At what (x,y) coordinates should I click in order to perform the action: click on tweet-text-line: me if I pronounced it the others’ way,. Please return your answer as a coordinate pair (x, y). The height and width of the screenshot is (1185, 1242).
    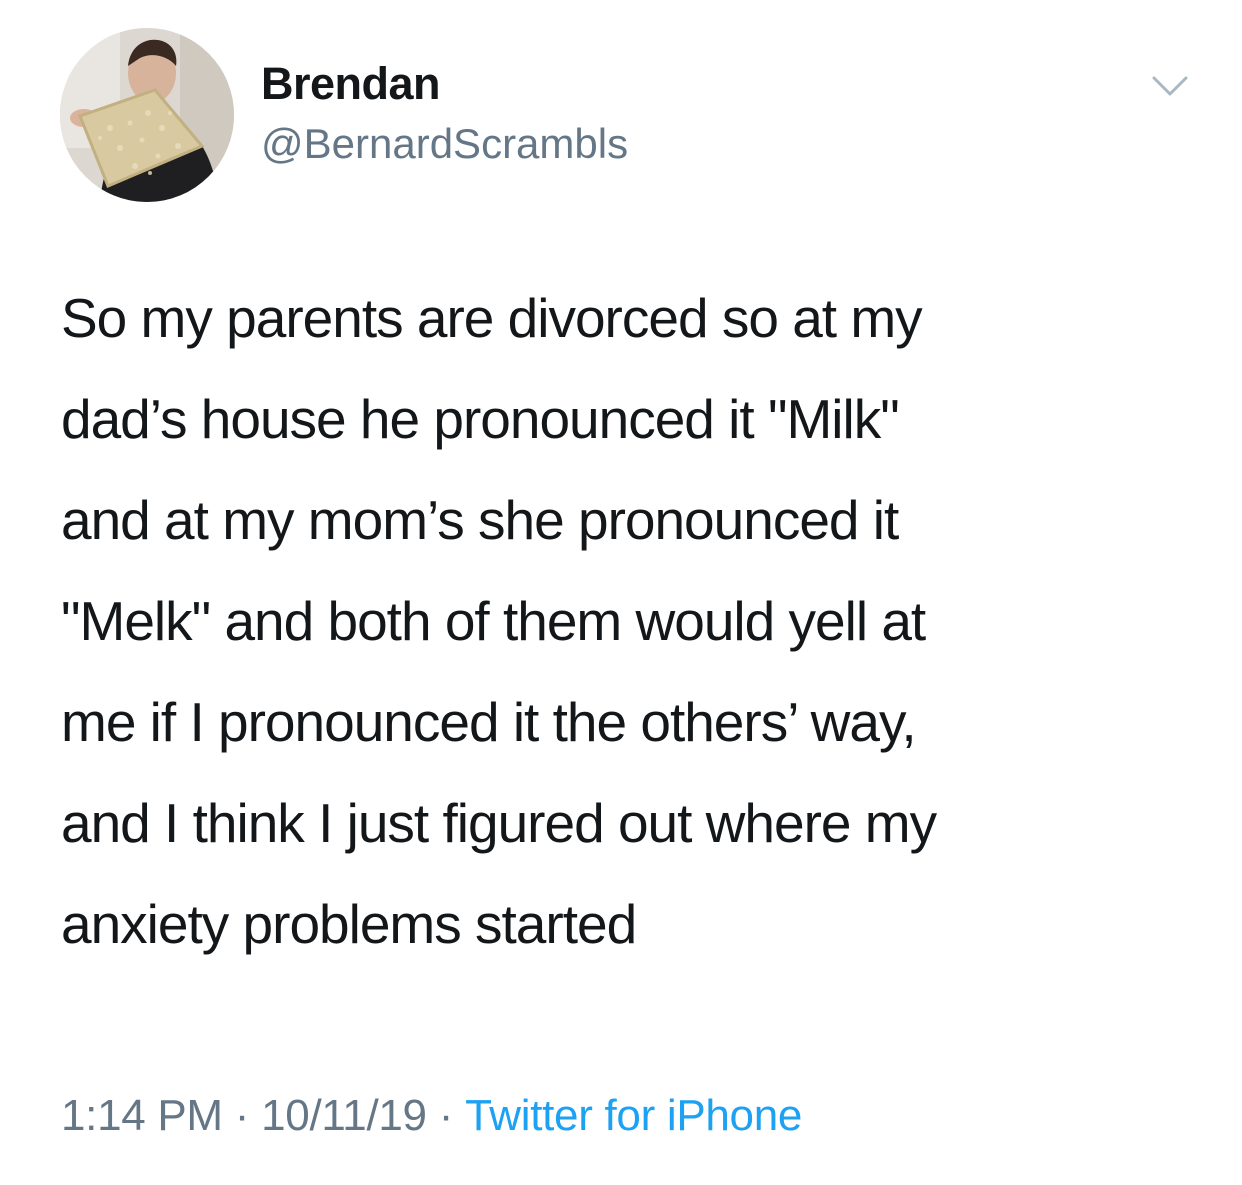
    Looking at the image, I should click on (489, 722).